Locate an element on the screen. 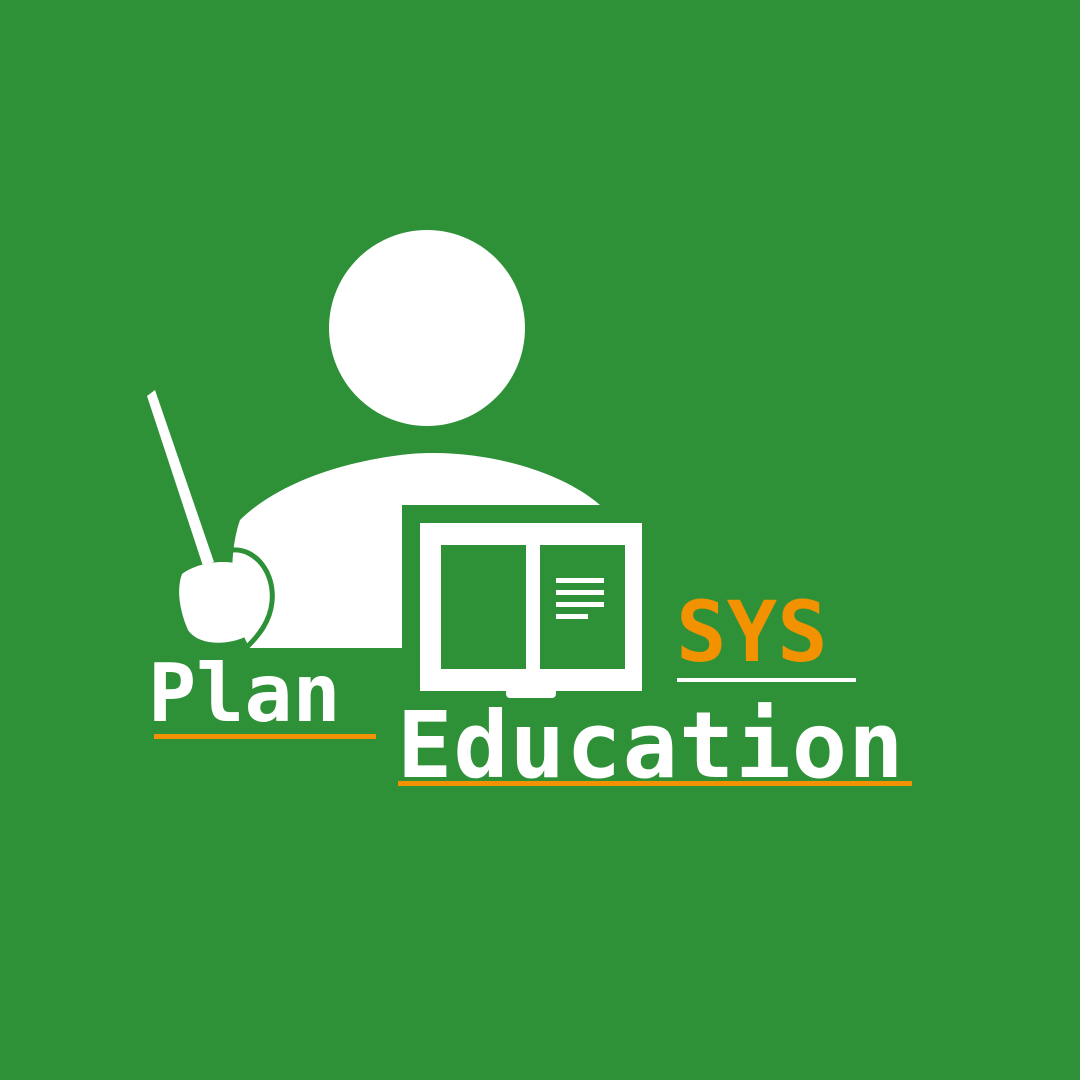  teacher-head-icon is located at coordinates (427, 328).